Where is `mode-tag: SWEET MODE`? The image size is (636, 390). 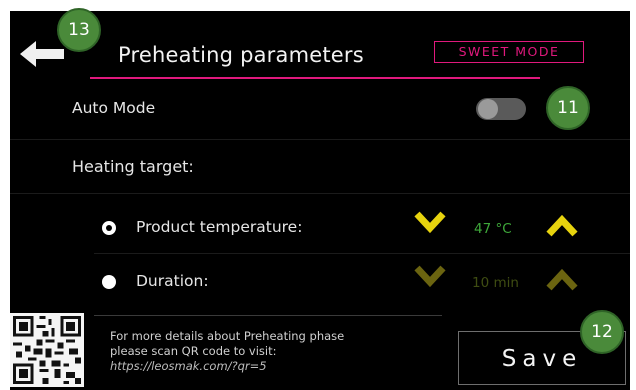
mode-tag: SWEET MODE is located at coordinates (509, 52).